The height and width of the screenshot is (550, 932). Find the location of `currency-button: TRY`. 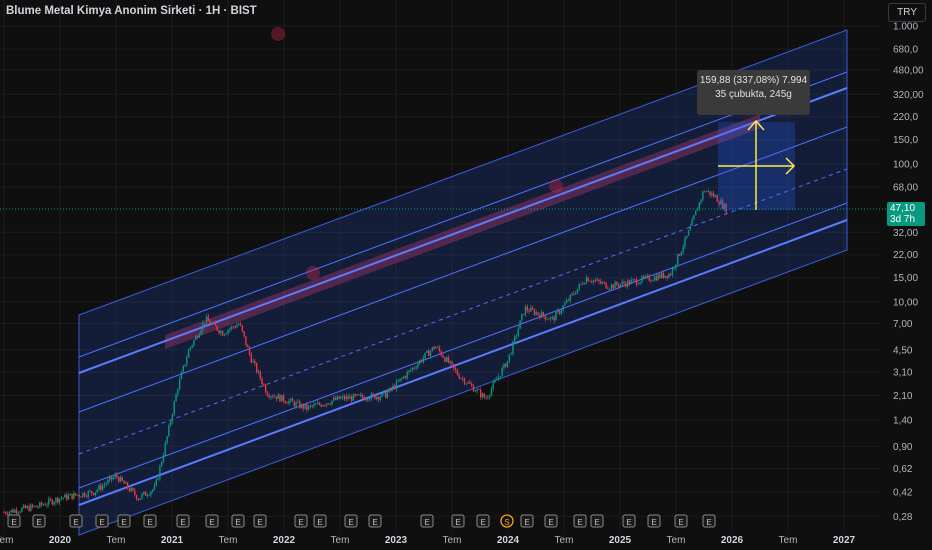

currency-button: TRY is located at coordinates (907, 12).